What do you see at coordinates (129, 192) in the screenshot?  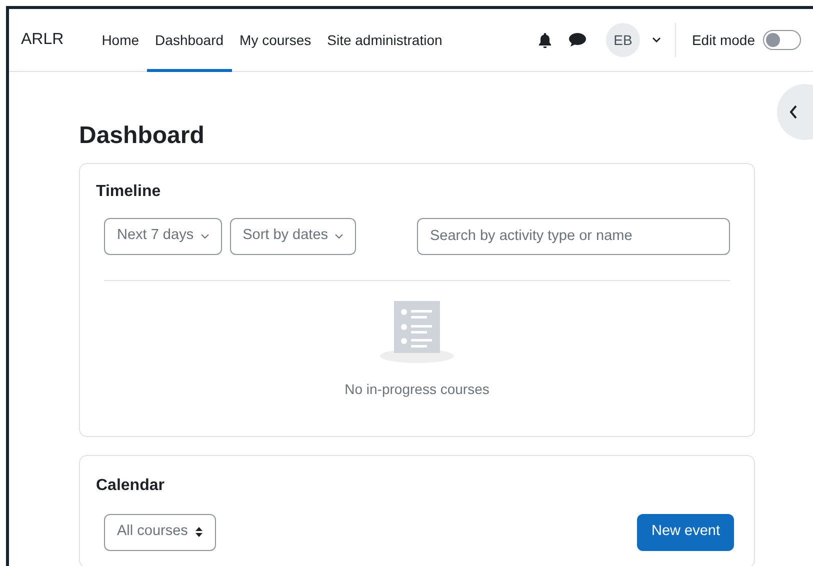 I see `card-title: Timeline` at bounding box center [129, 192].